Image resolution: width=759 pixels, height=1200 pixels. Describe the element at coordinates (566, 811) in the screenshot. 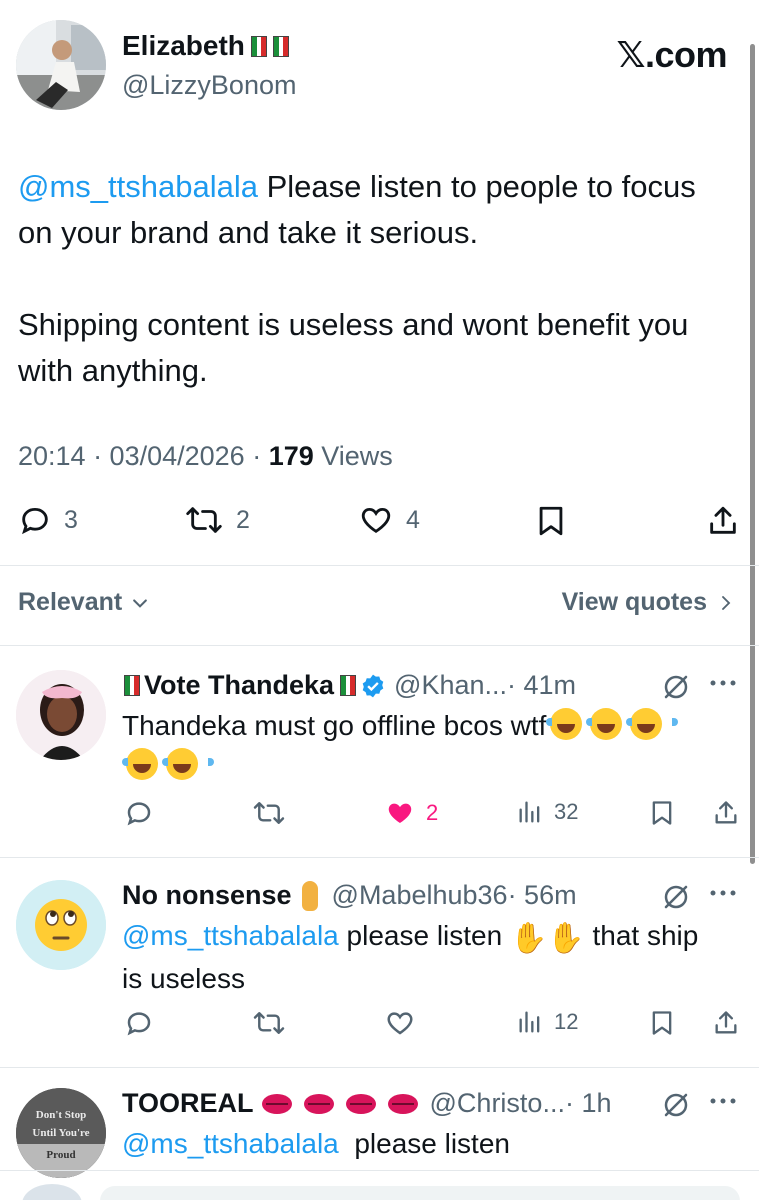

I see `views-count: 32` at that location.